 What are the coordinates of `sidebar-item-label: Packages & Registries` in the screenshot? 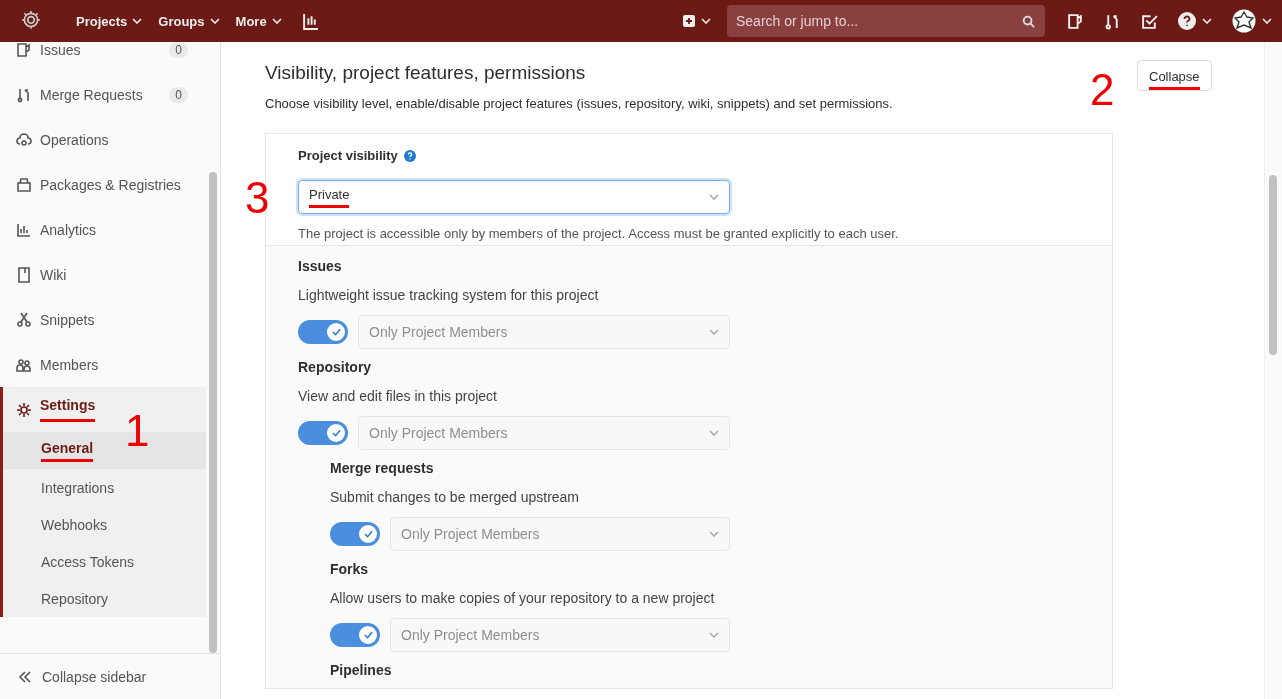 It's located at (111, 184).